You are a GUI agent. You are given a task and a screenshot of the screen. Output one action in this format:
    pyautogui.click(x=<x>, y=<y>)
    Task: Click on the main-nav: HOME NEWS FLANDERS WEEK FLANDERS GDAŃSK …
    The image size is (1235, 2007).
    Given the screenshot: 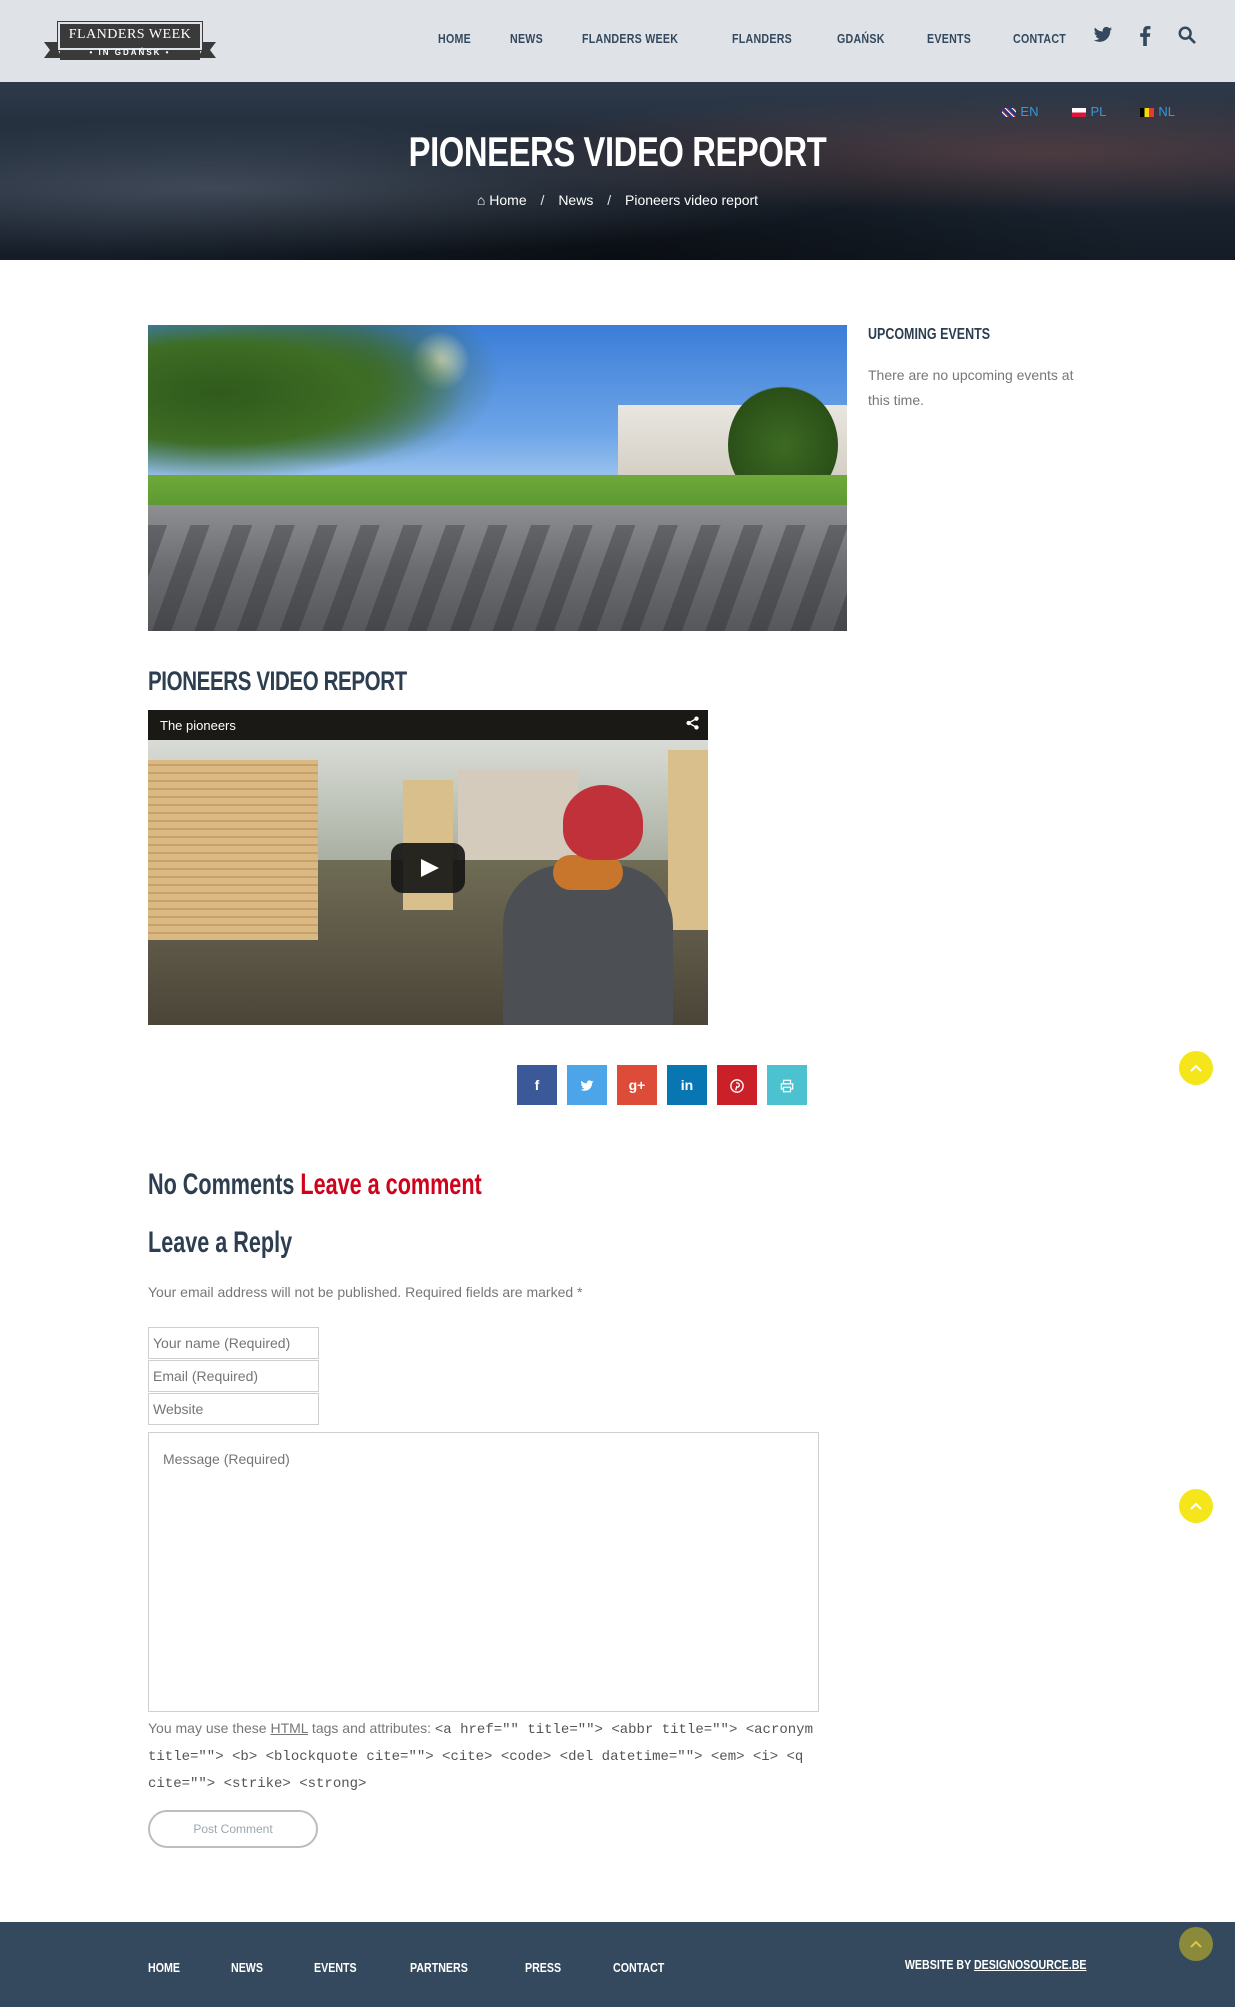 What is the action you would take?
    pyautogui.click(x=774, y=38)
    